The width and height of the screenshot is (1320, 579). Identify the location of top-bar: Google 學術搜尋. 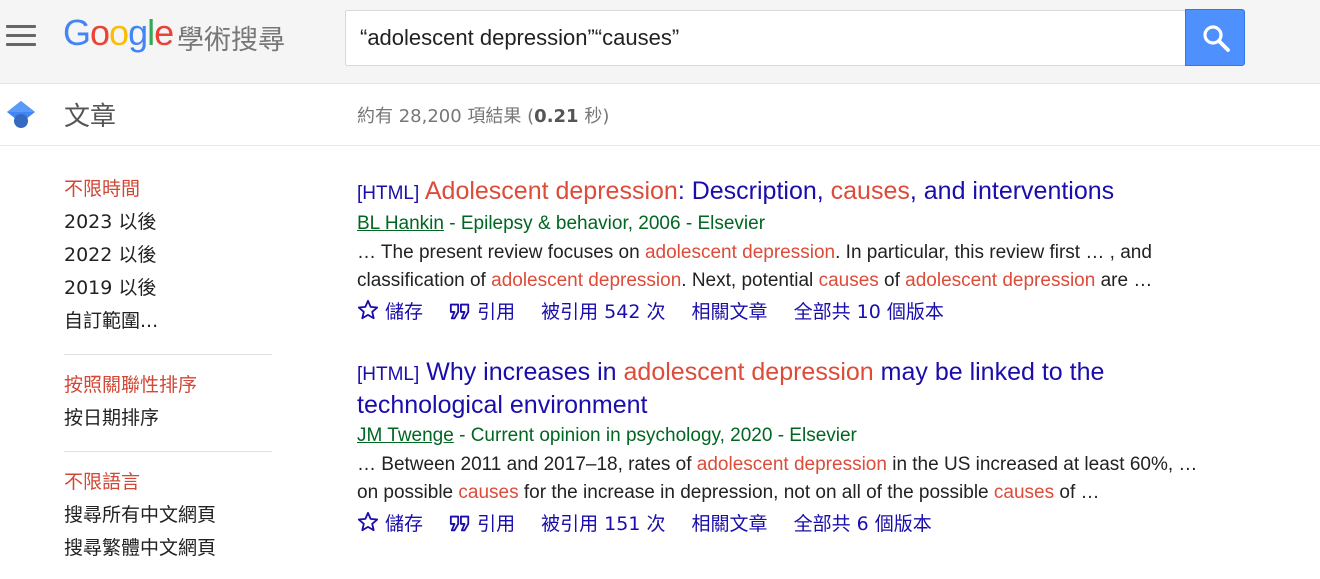
(660, 42).